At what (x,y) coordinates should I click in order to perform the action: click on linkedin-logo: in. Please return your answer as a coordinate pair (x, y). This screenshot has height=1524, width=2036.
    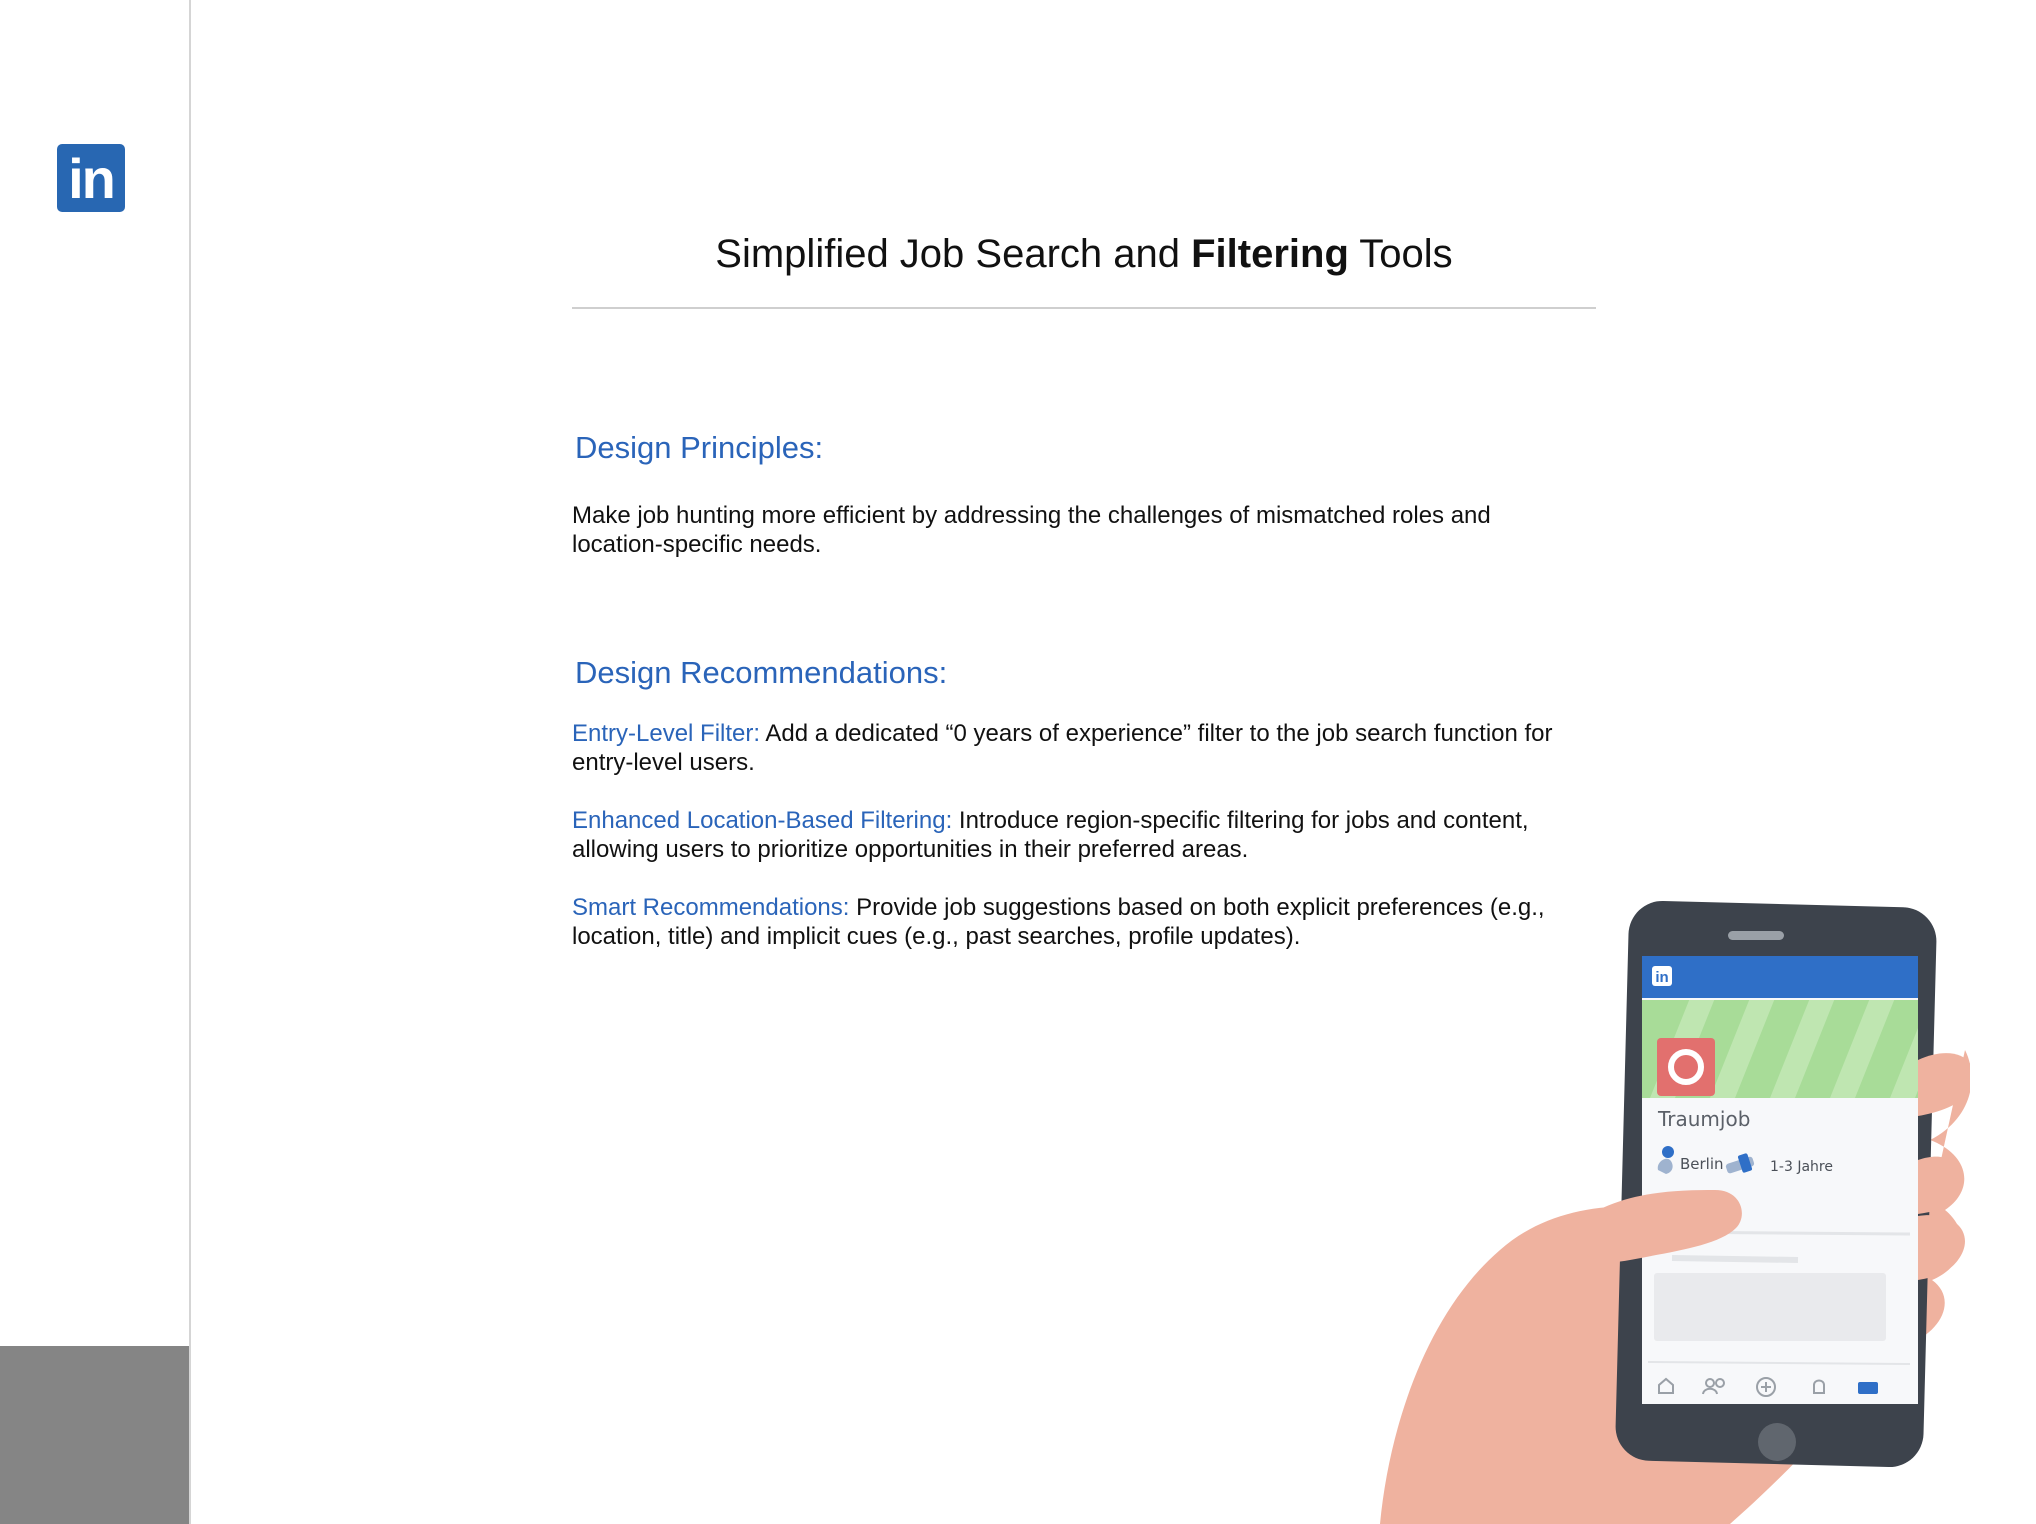
    Looking at the image, I should click on (91, 178).